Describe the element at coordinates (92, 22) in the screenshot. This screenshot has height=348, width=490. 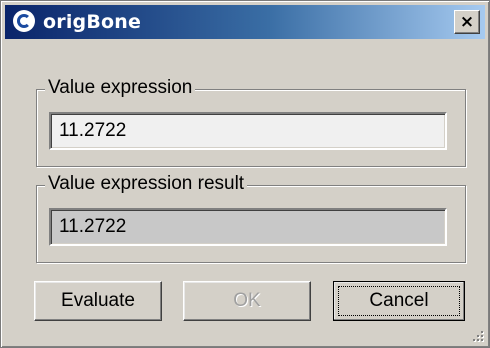
I see `window-title: origBone` at that location.